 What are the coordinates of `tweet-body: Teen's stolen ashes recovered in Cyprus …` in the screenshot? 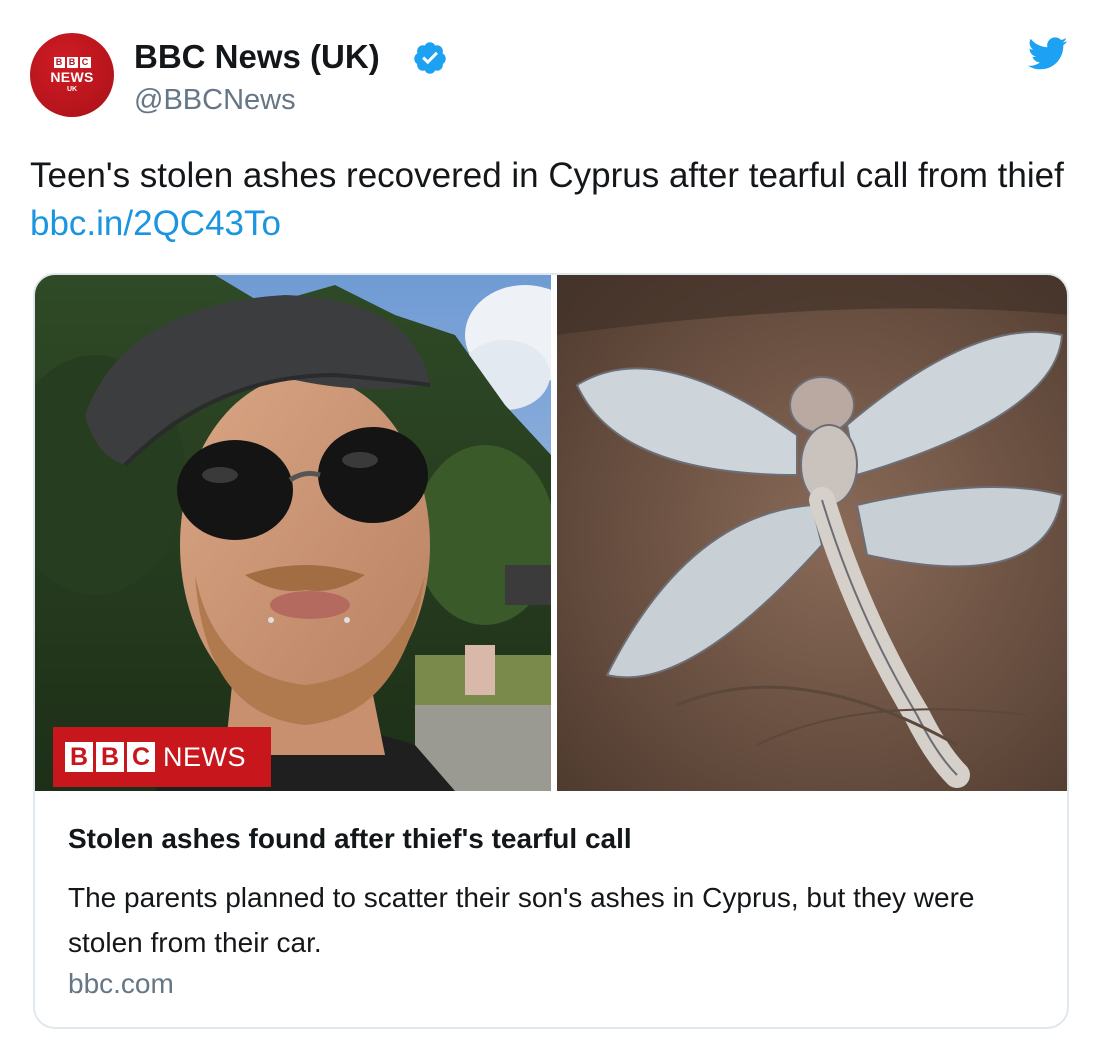 It's located at (547, 175).